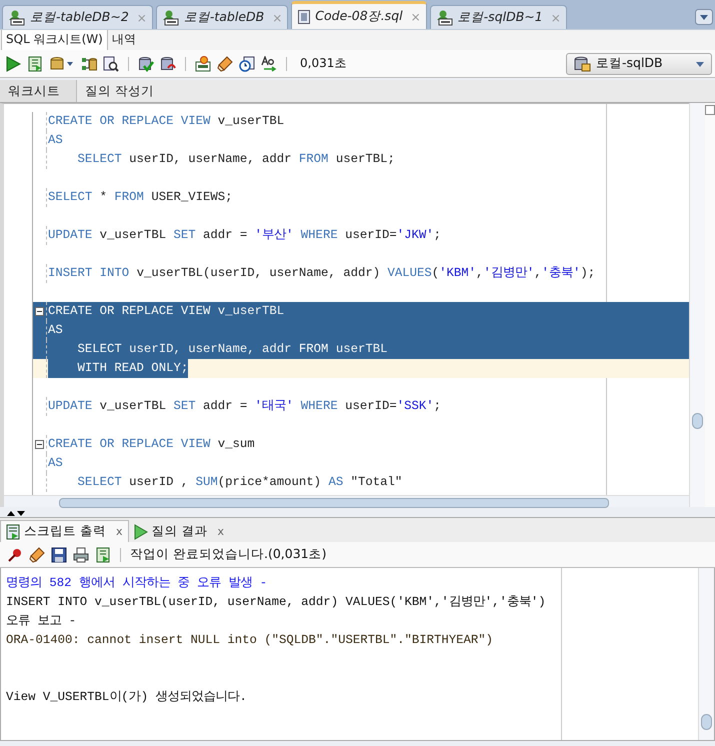 Image resolution: width=715 pixels, height=746 pixels. I want to click on output-line: INSERT INTO v_userTBL(userID, userName, addr) VALUES('KBM','김병만','충북'), so click(276, 602).